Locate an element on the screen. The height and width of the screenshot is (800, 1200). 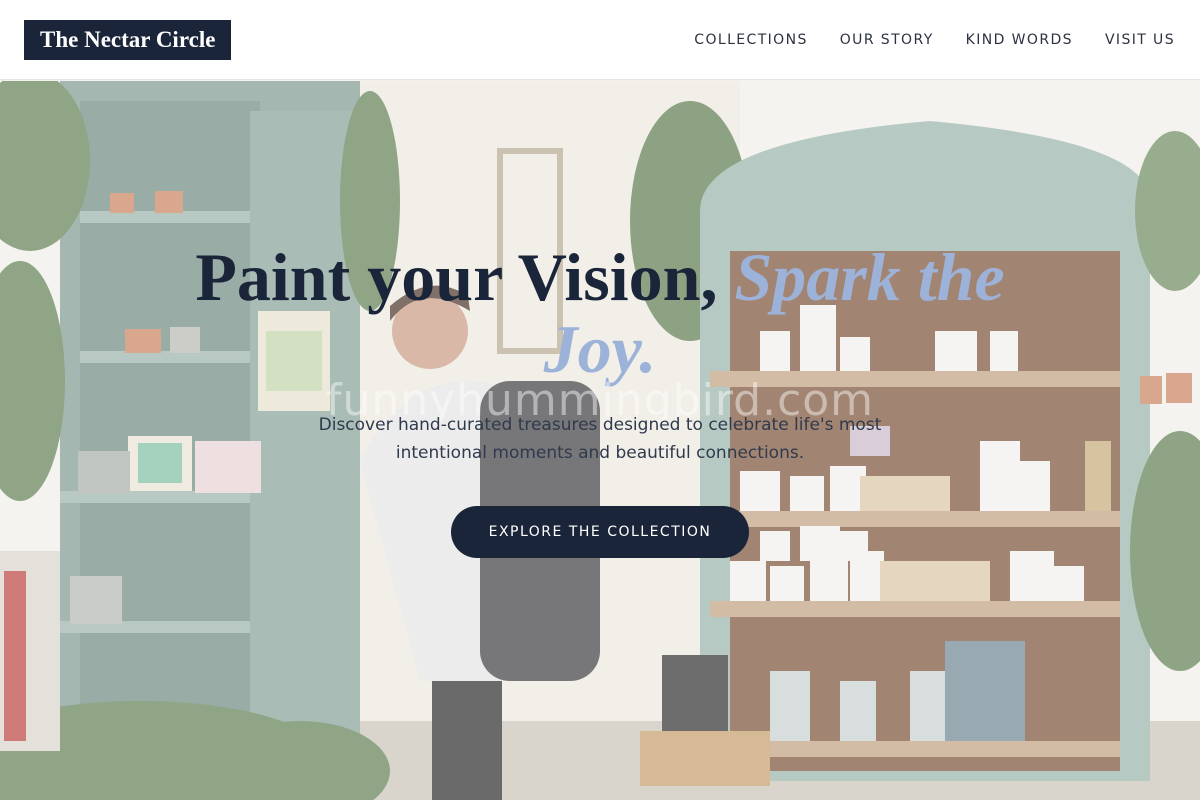
nav-item-kind-words: KIND WORDS is located at coordinates (1019, 40).